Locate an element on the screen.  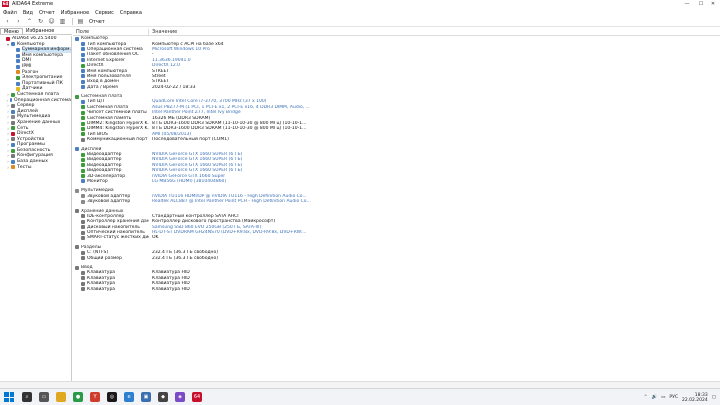
field-label: Компьютер is located at coordinates (94, 39).